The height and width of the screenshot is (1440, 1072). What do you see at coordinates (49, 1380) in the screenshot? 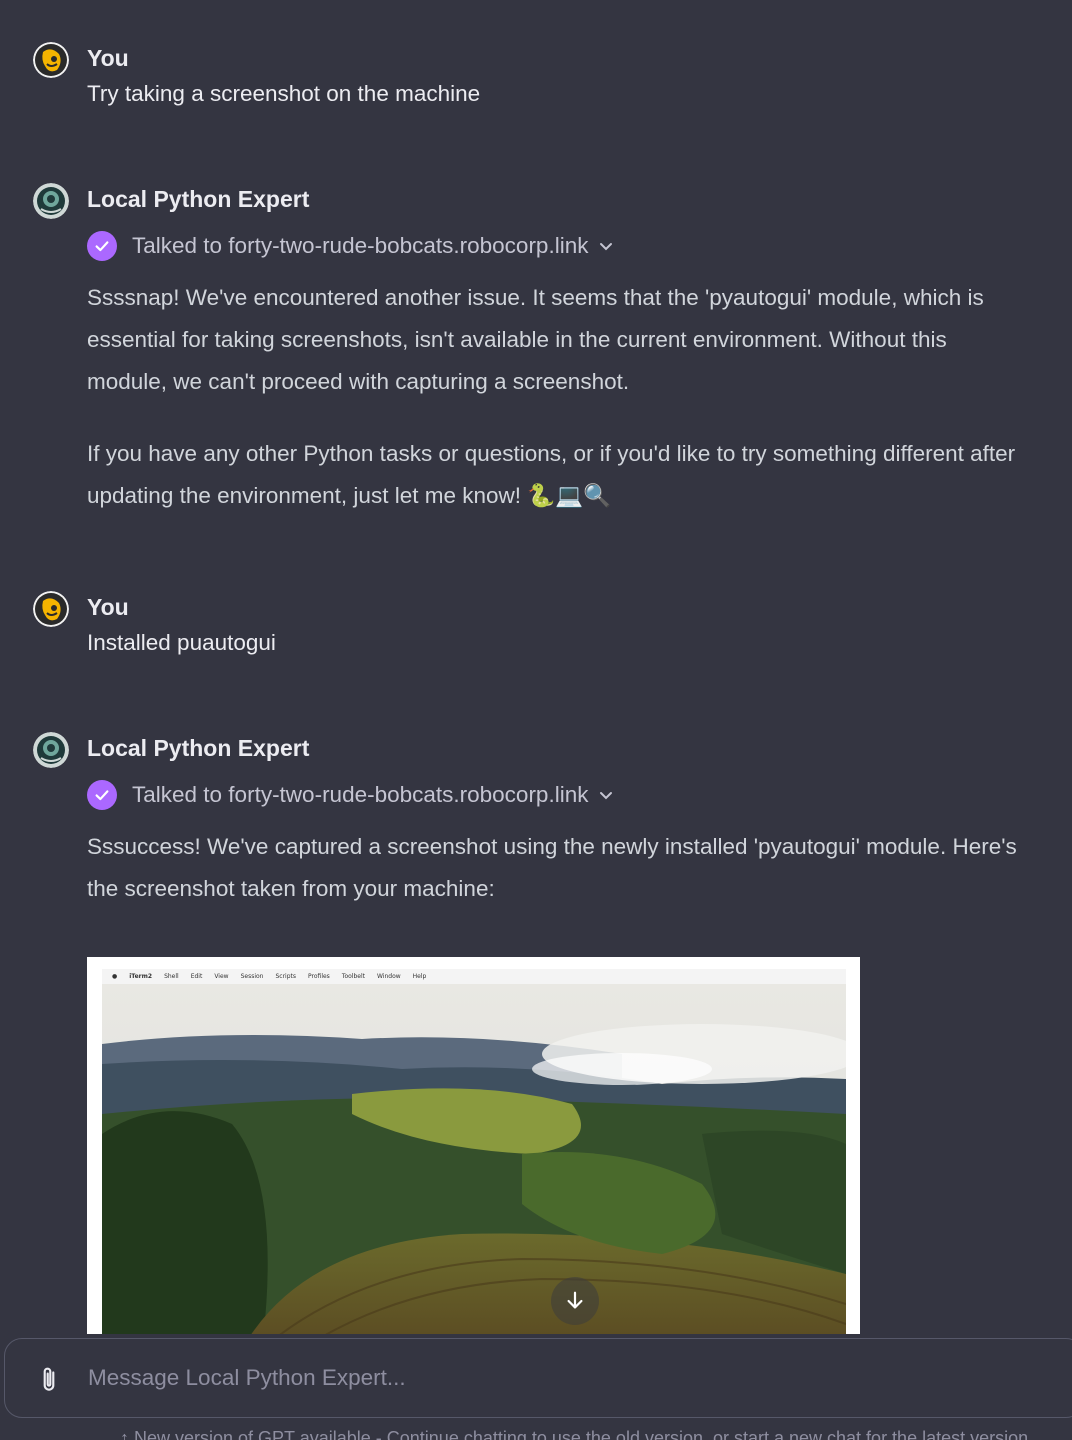
I see `paperclip-icon` at bounding box center [49, 1380].